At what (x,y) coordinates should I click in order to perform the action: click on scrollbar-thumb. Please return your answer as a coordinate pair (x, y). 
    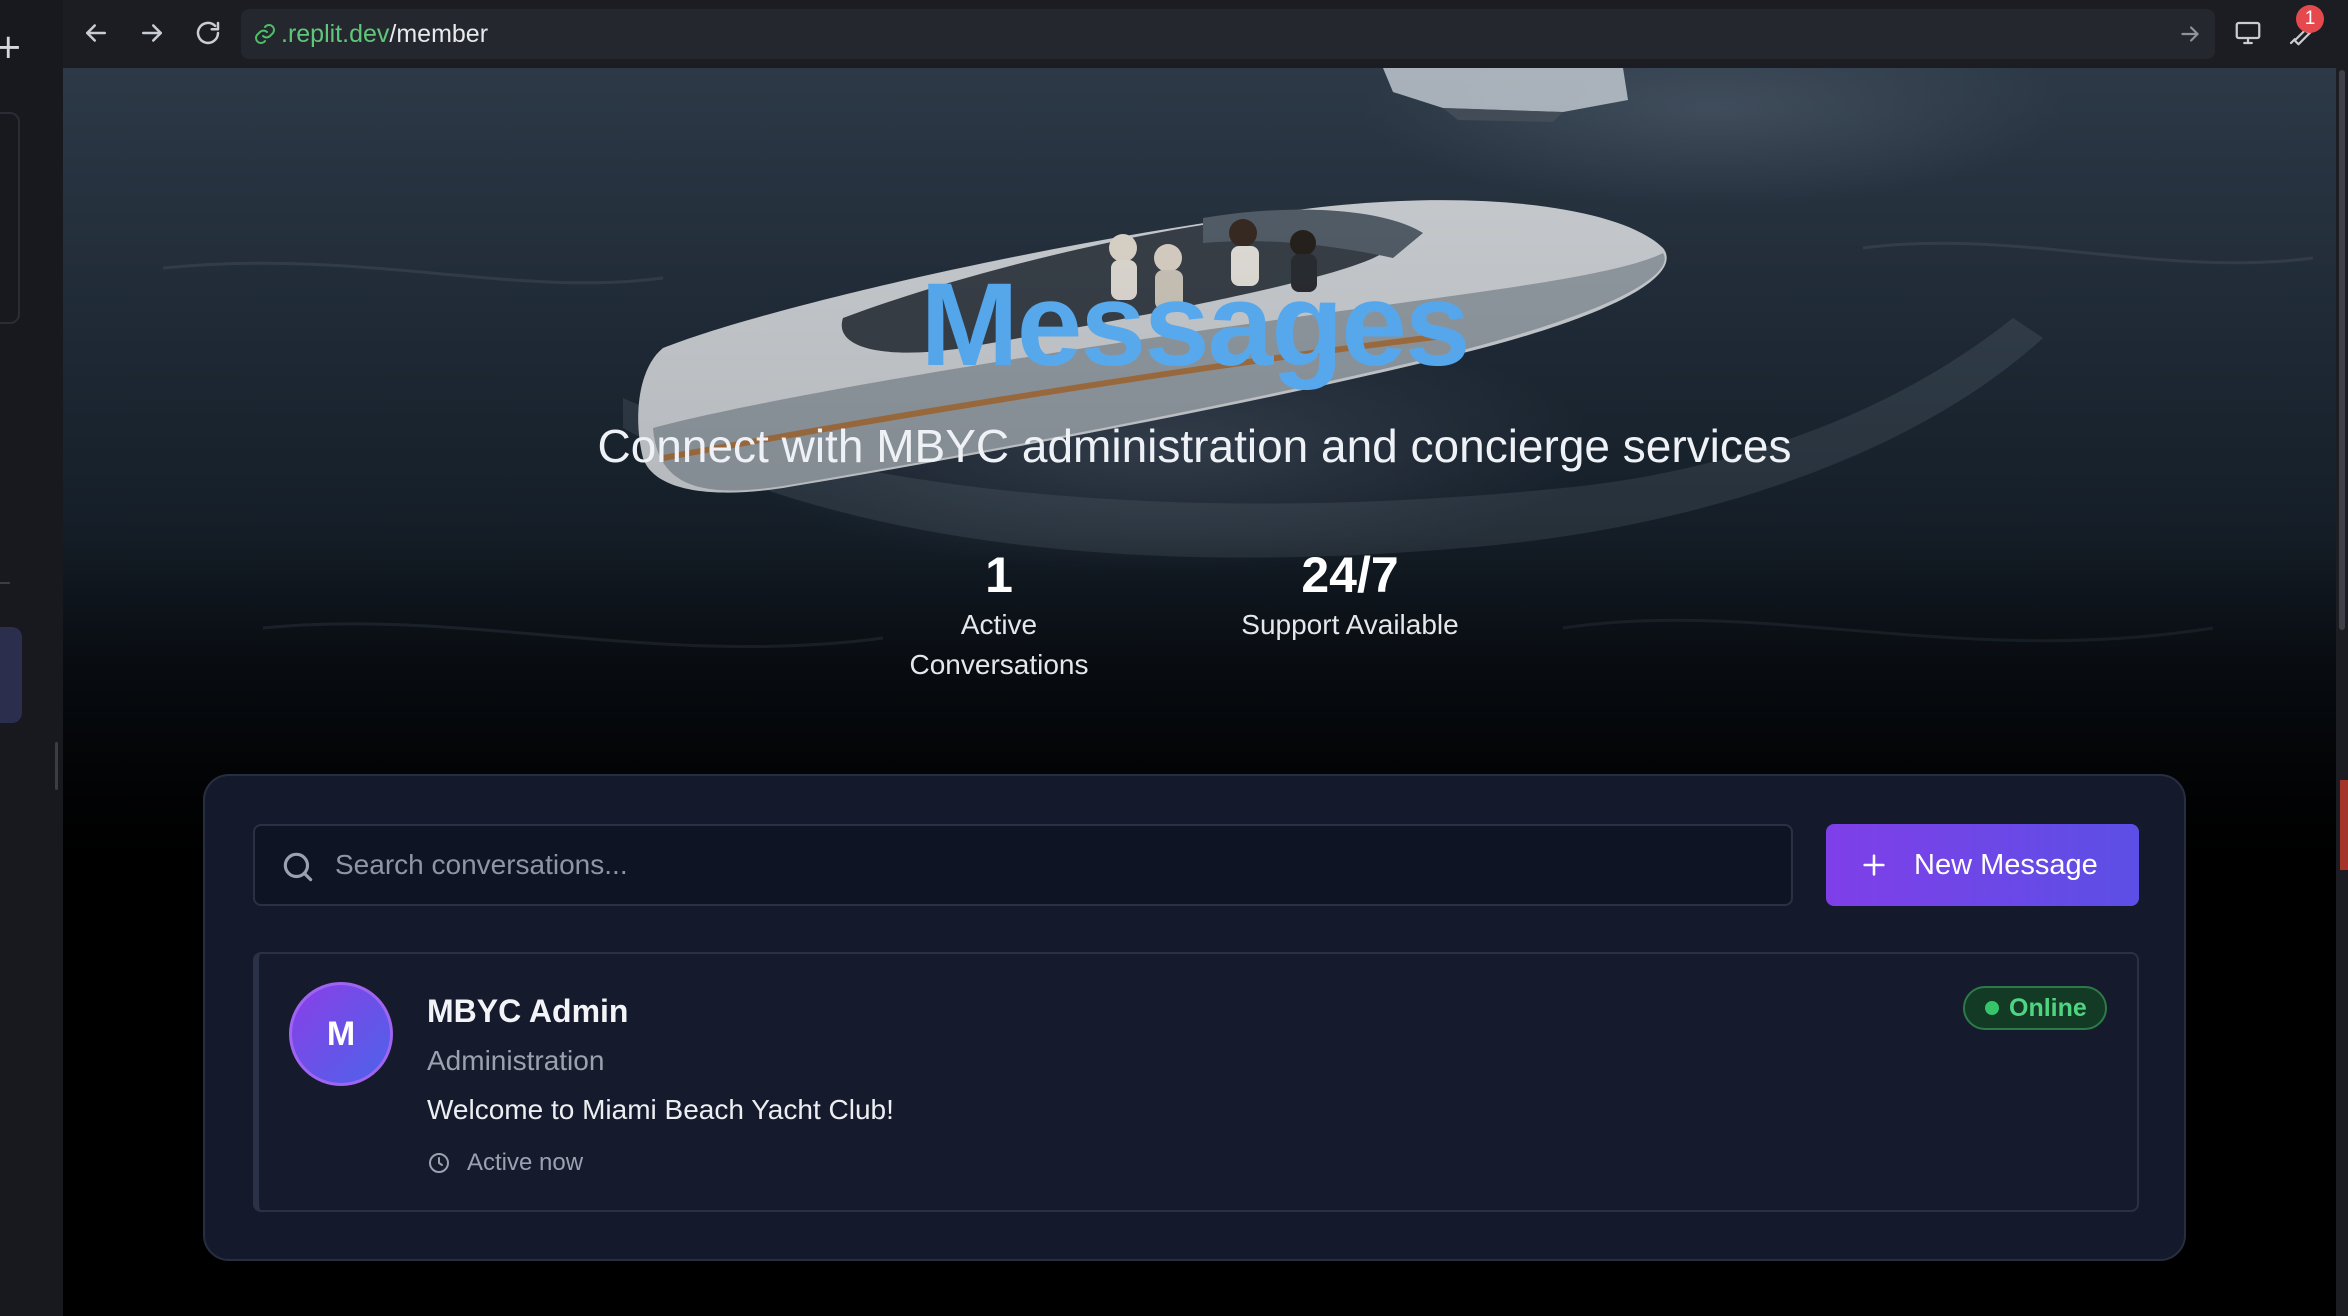
    Looking at the image, I should click on (2342, 350).